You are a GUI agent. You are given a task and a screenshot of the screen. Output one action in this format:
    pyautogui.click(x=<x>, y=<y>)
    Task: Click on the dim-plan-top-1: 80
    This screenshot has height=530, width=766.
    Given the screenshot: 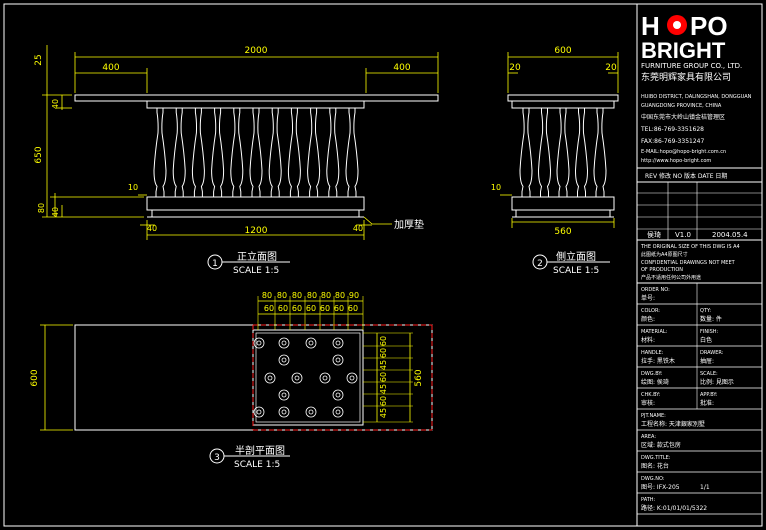 What is the action you would take?
    pyautogui.click(x=282, y=295)
    